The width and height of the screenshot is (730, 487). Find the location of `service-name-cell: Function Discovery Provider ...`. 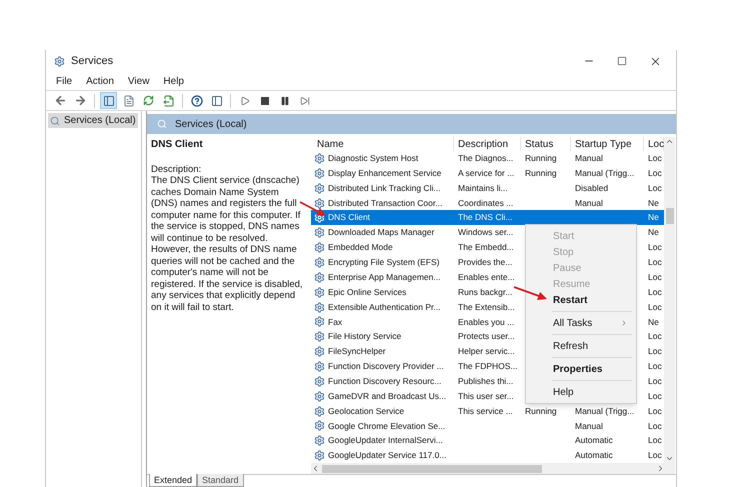

service-name-cell: Function Discovery Provider ... is located at coordinates (386, 366).